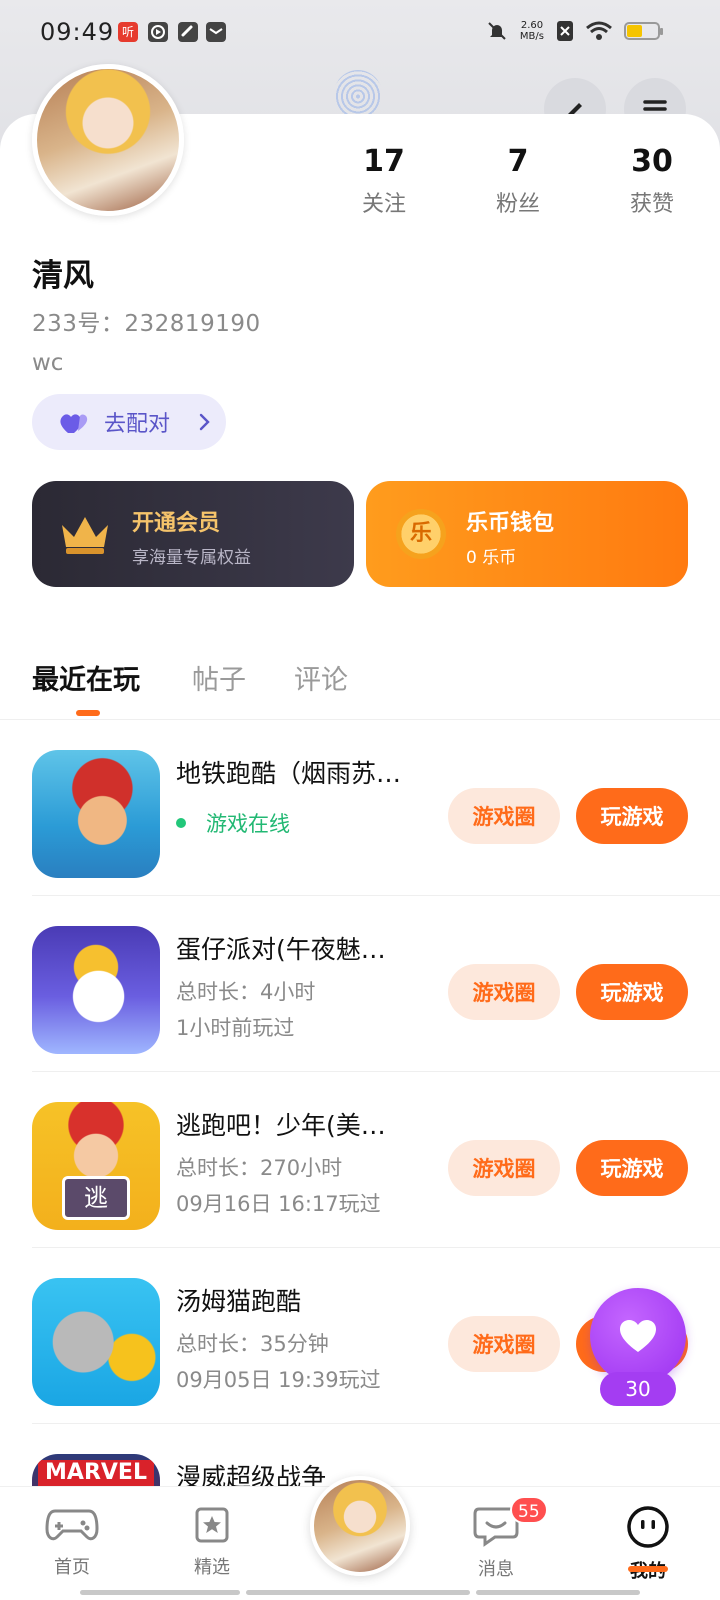 The height and width of the screenshot is (1600, 720). I want to click on wallet-title: 乐币钱包, so click(510, 523).